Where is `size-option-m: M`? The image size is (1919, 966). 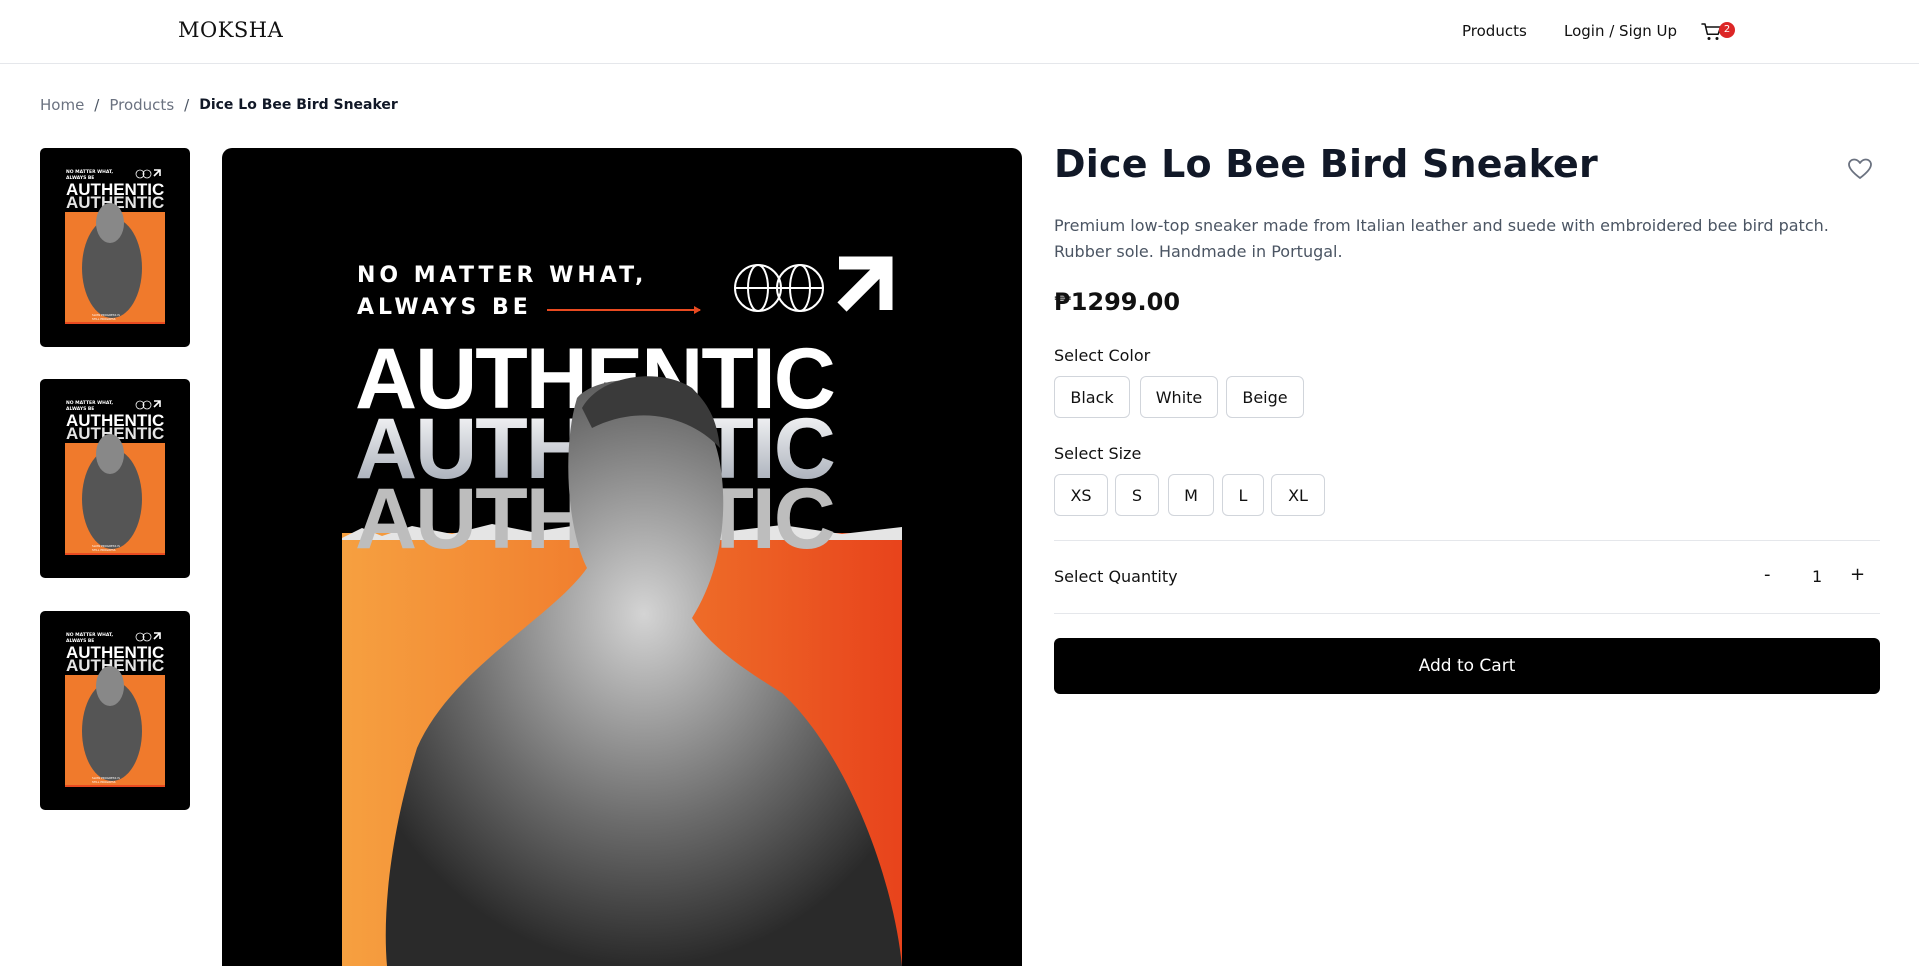
size-option-m: M is located at coordinates (1191, 495).